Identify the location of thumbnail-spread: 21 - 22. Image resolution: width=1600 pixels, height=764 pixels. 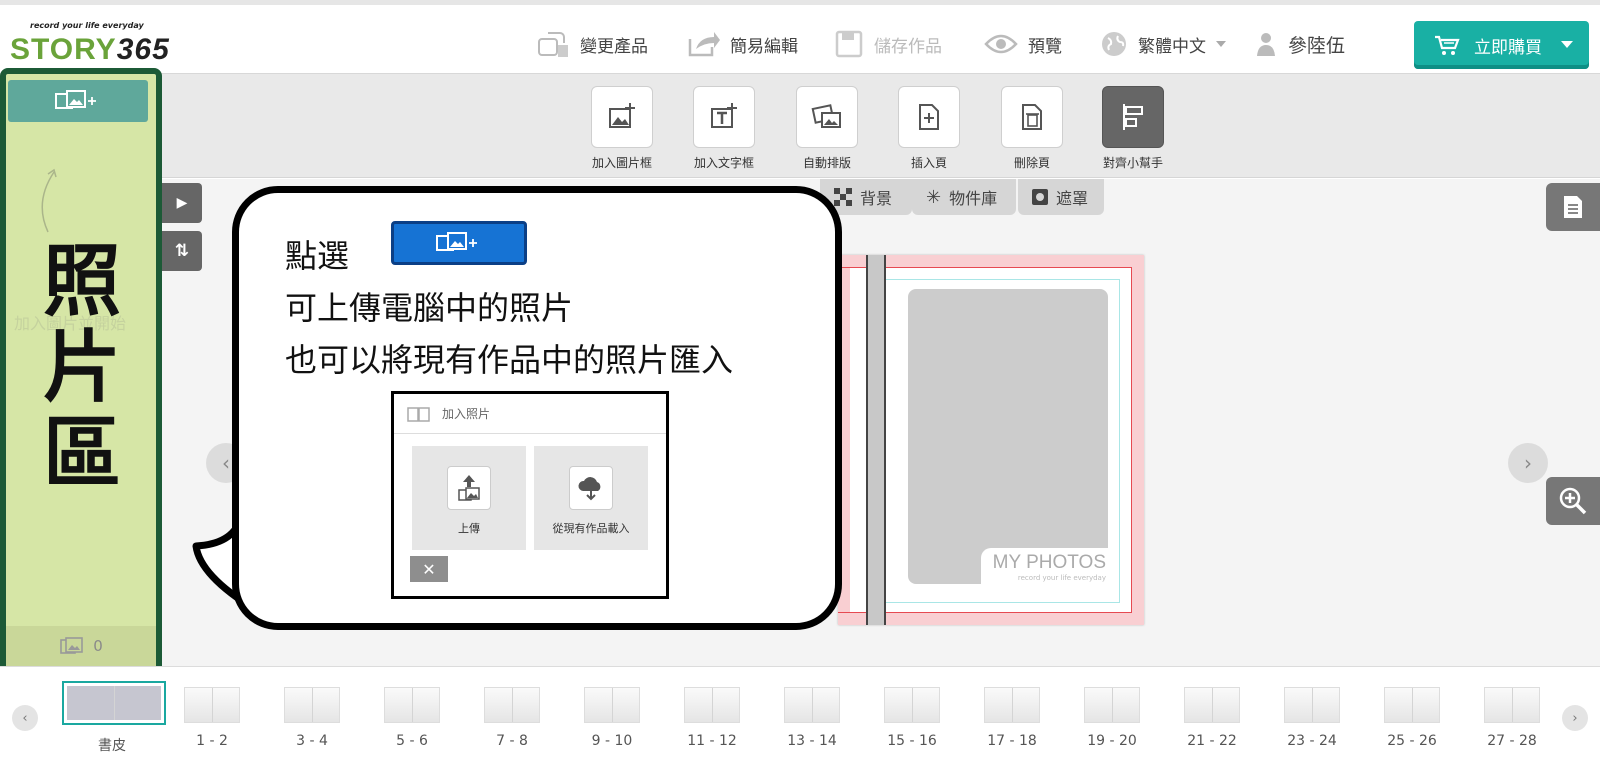
(1212, 718).